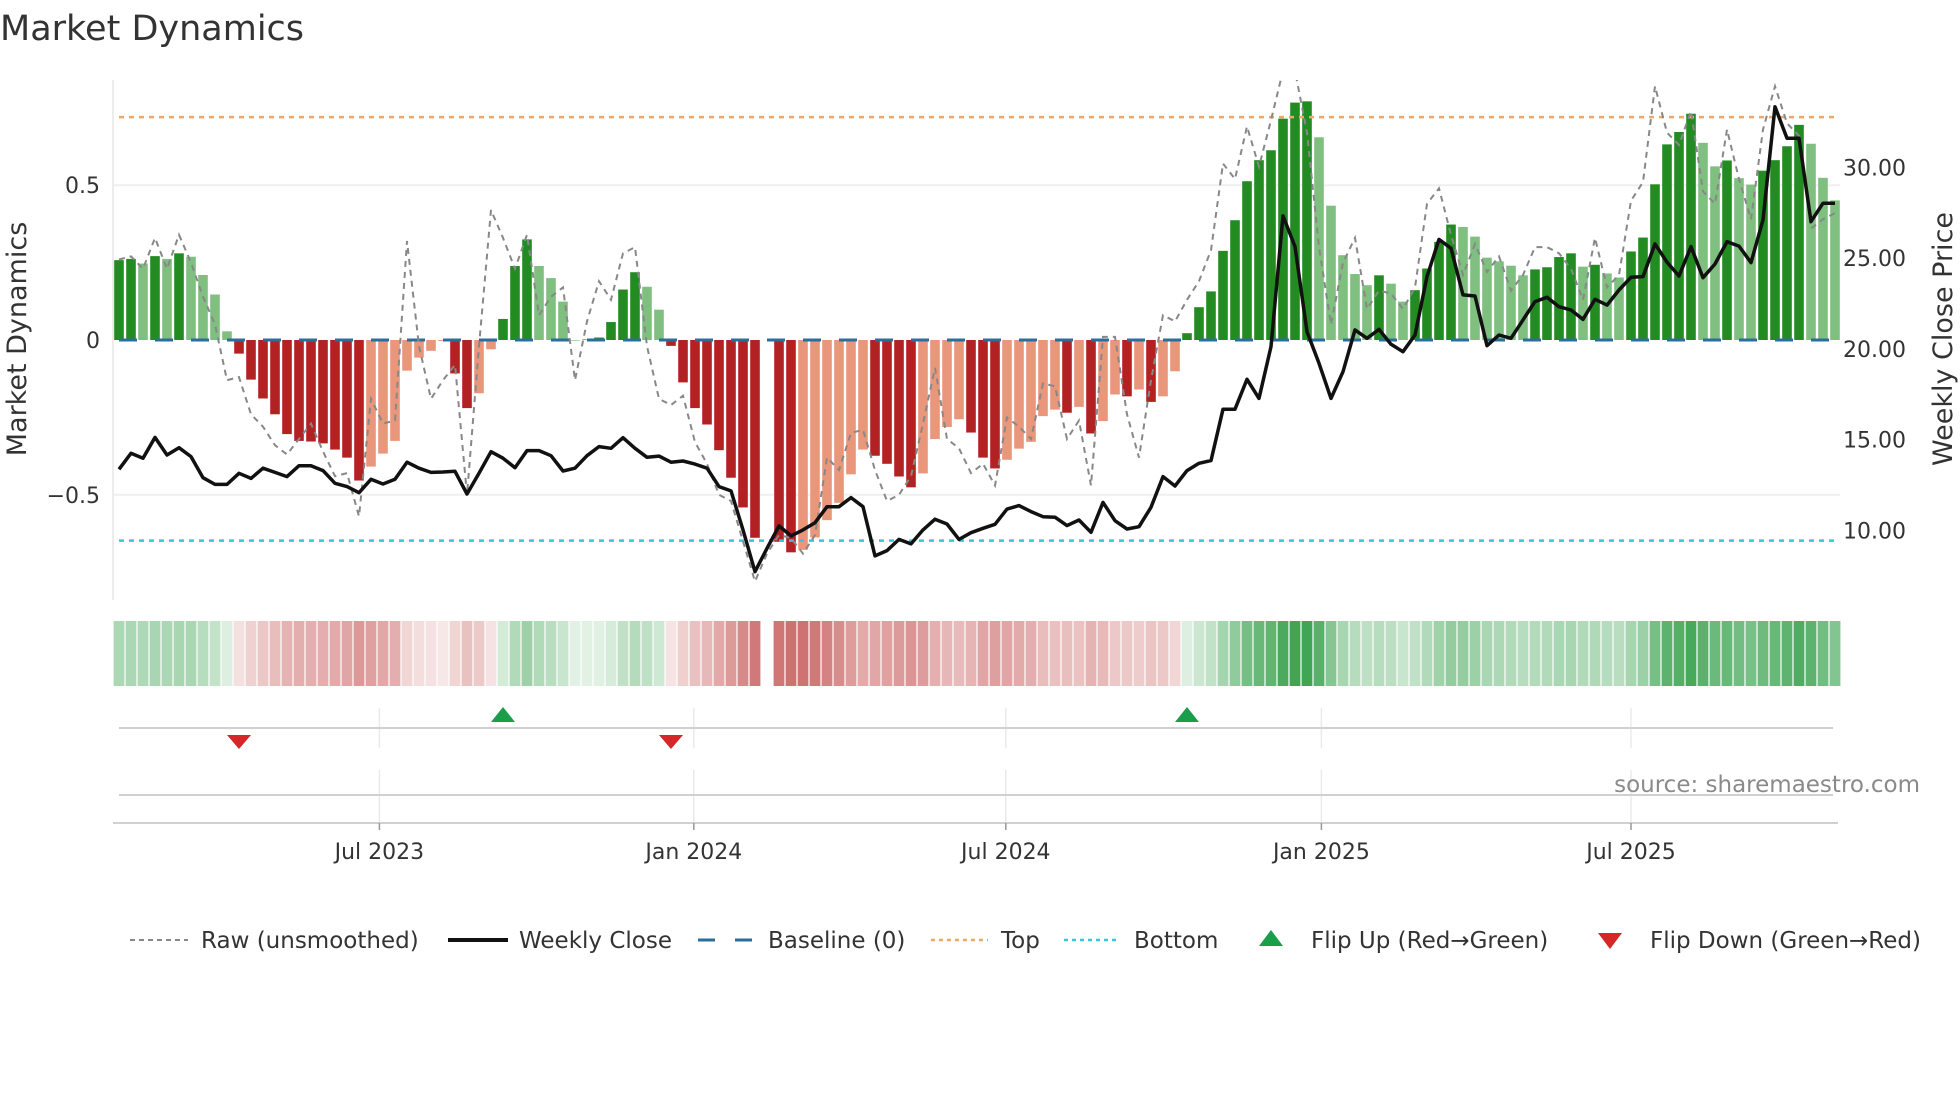 This screenshot has height=1102, width=1960. What do you see at coordinates (1176, 941) in the screenshot?
I see `legend-bottom-label: Bottom` at bounding box center [1176, 941].